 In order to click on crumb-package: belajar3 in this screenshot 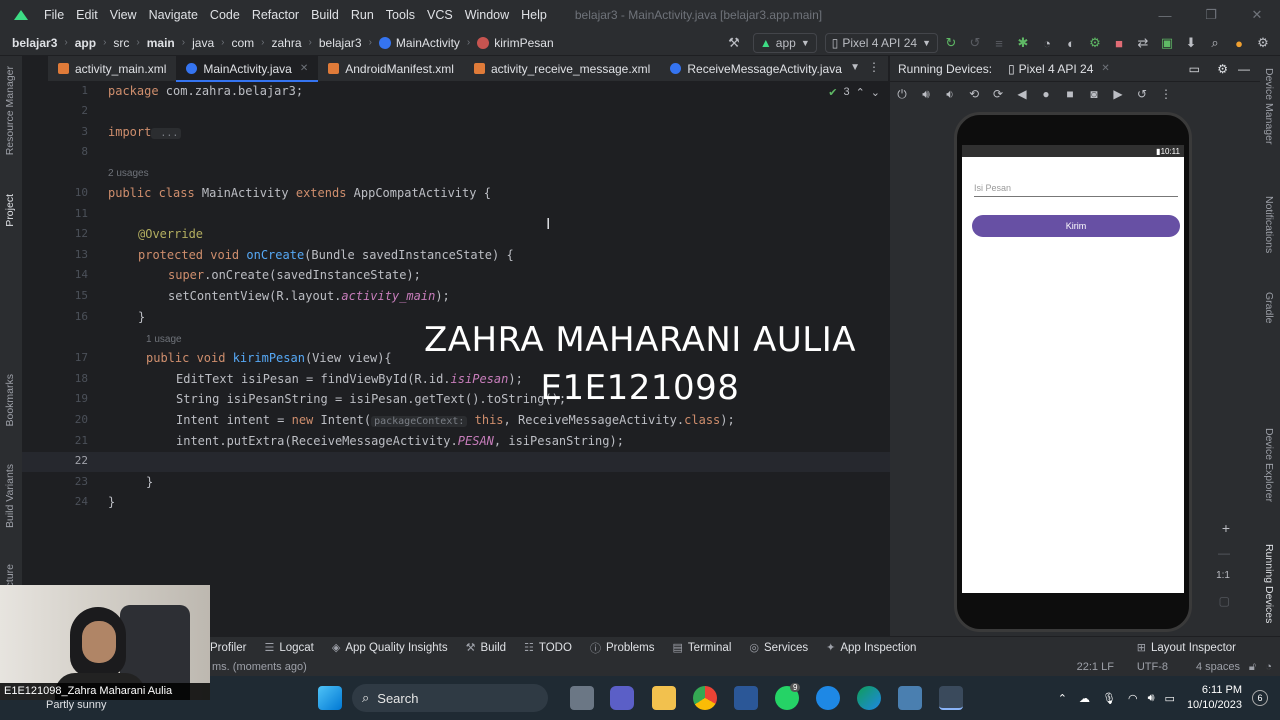, I will do `click(340, 43)`.